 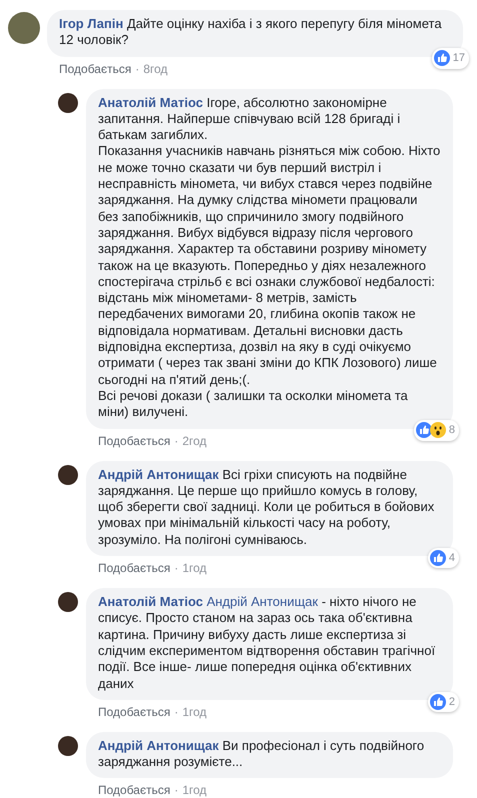 I want to click on comment-text: Анатолій Матіос Андрій Антонищак - ніхто нічого не списує. Просто станом на зараз ось така об'єктивна картина. Причину вибуху дасть лише експертиза зі слідчим експериментом відтворення обставин трагічної події. Все інше- лише попередня оцінка об'єктивних даних, so click(x=267, y=643).